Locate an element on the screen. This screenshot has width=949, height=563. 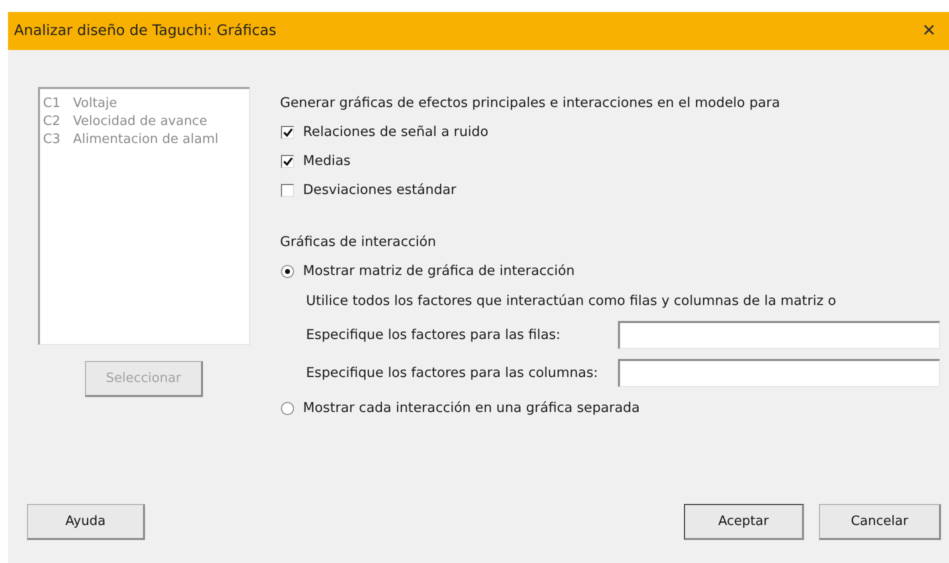
window-title: Analizar diseño de Taguchi: Gráficas is located at coordinates (145, 31).